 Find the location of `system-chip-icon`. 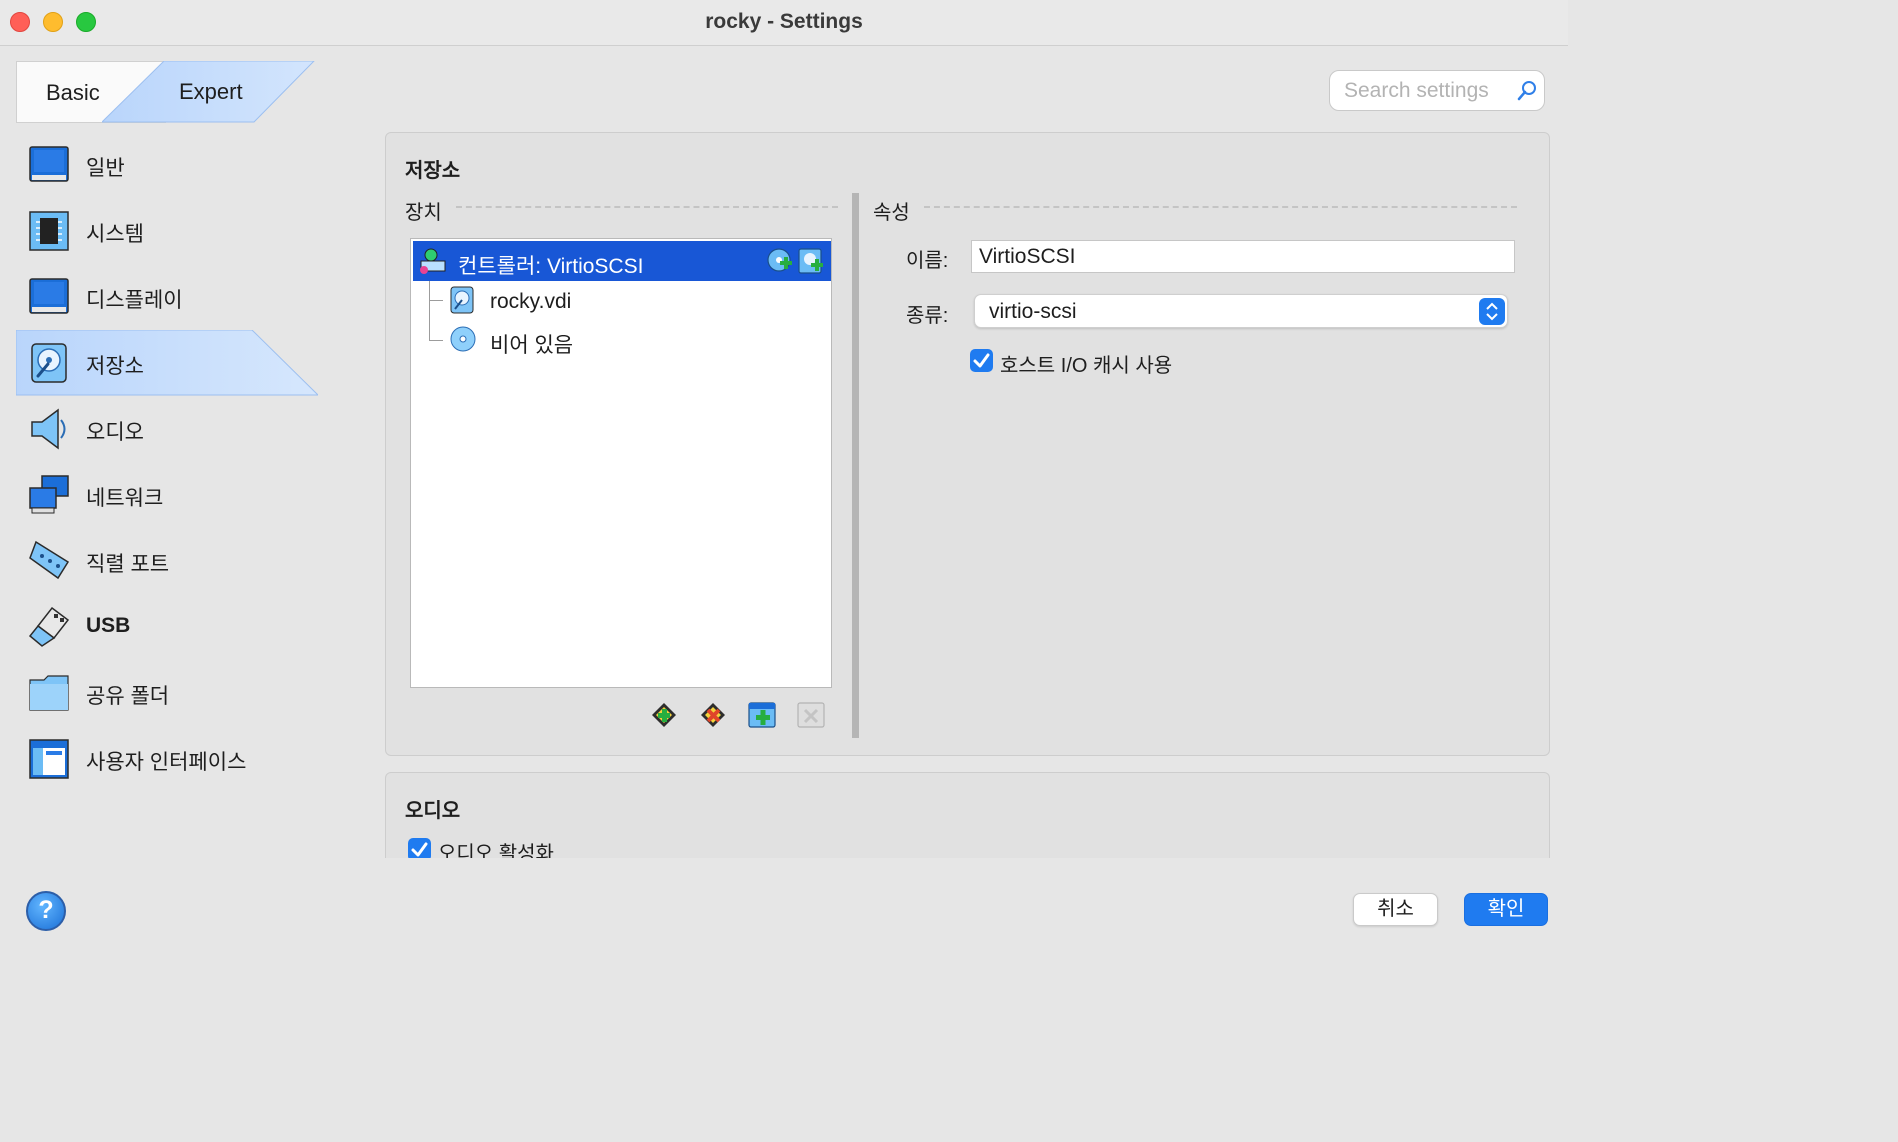

system-chip-icon is located at coordinates (49, 231).